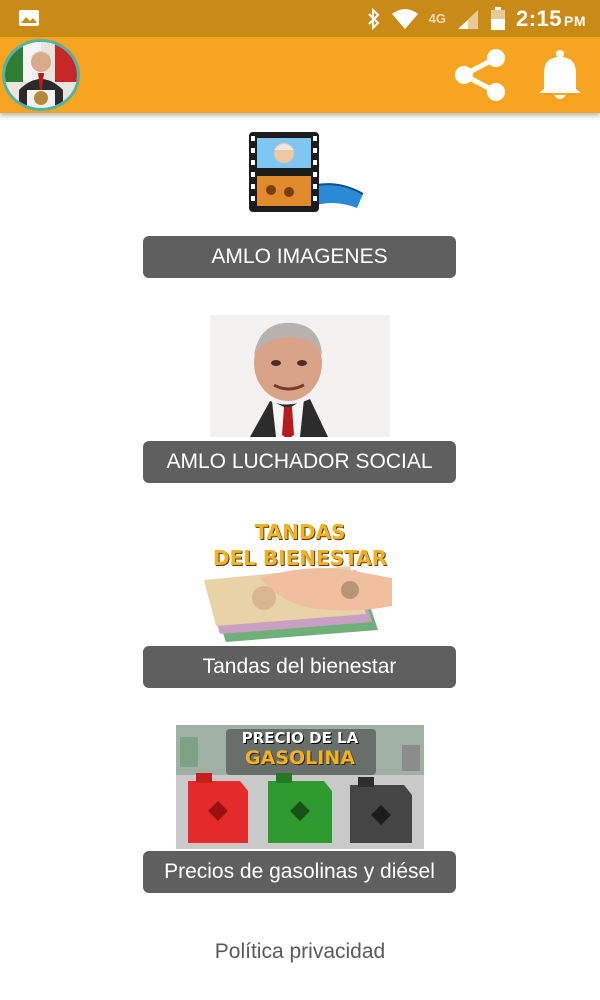 The height and width of the screenshot is (1000, 600). Describe the element at coordinates (550, 18) in the screenshot. I see `clock: 2:15 PM` at that location.